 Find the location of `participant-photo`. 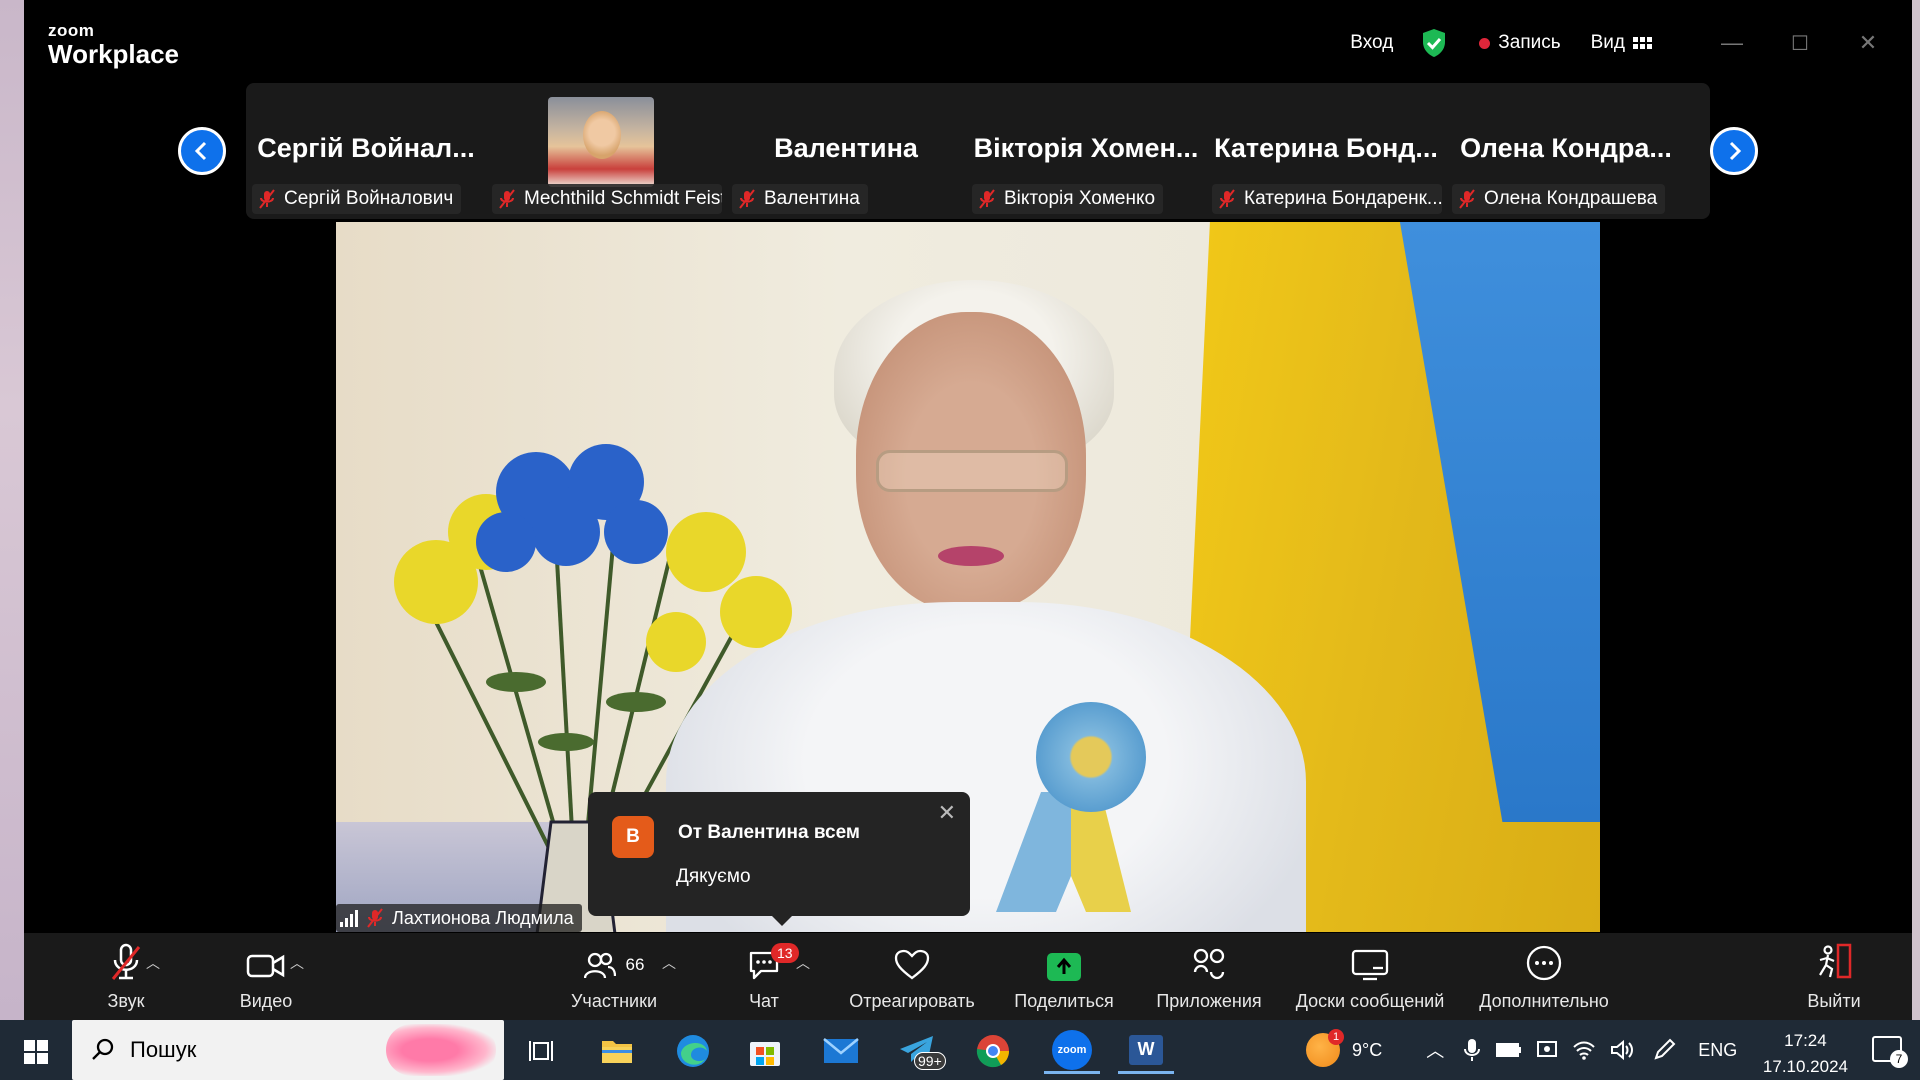

participant-photo is located at coordinates (601, 142).